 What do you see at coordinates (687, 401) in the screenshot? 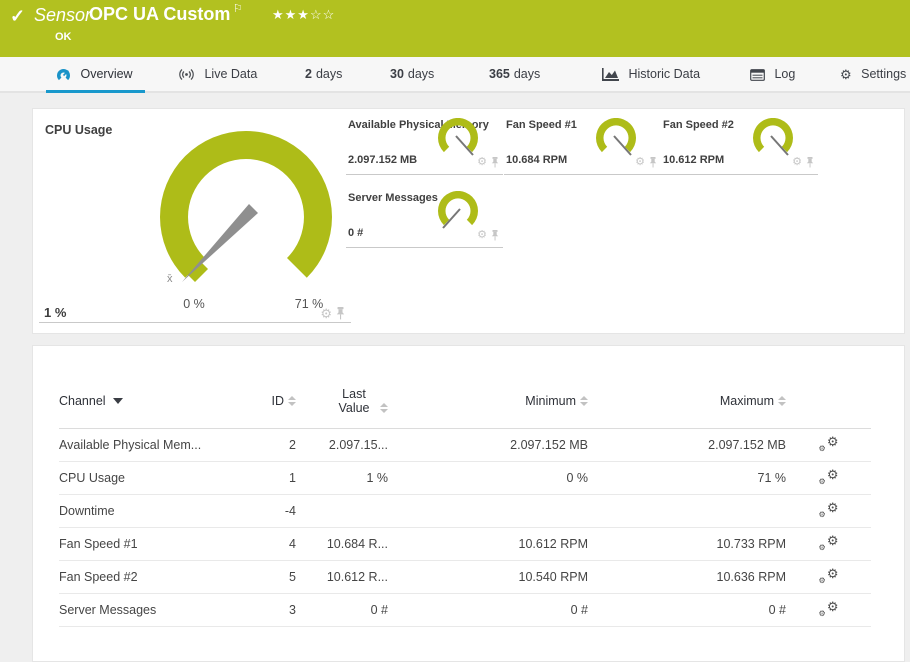
I see `column-header-maximum: Maximum` at bounding box center [687, 401].